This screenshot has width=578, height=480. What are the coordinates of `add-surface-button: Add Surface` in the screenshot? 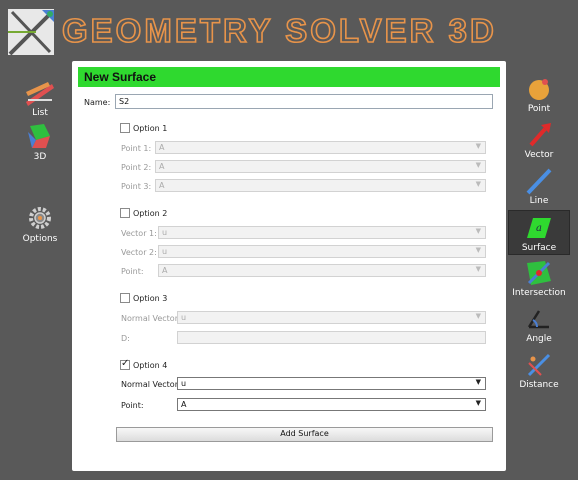 It's located at (304, 434).